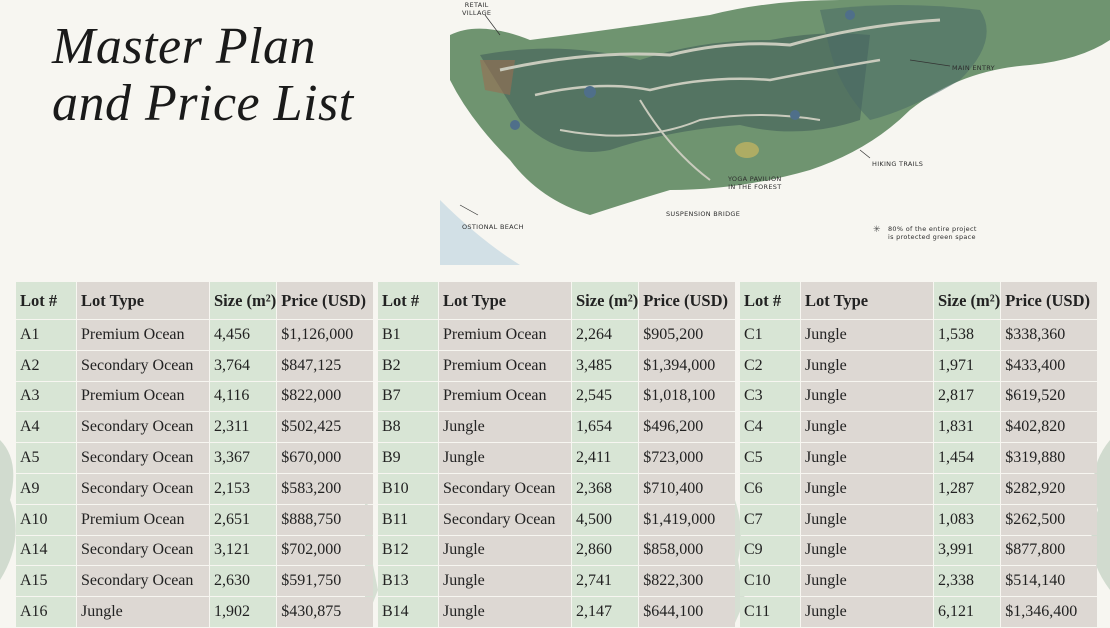 The image size is (1110, 628). What do you see at coordinates (687, 335) in the screenshot?
I see `price-cell: $905,200` at bounding box center [687, 335].